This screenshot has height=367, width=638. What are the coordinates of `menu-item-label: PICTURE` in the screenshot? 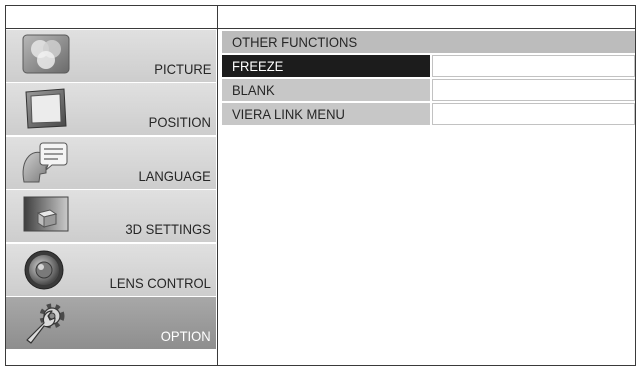 It's located at (182, 69).